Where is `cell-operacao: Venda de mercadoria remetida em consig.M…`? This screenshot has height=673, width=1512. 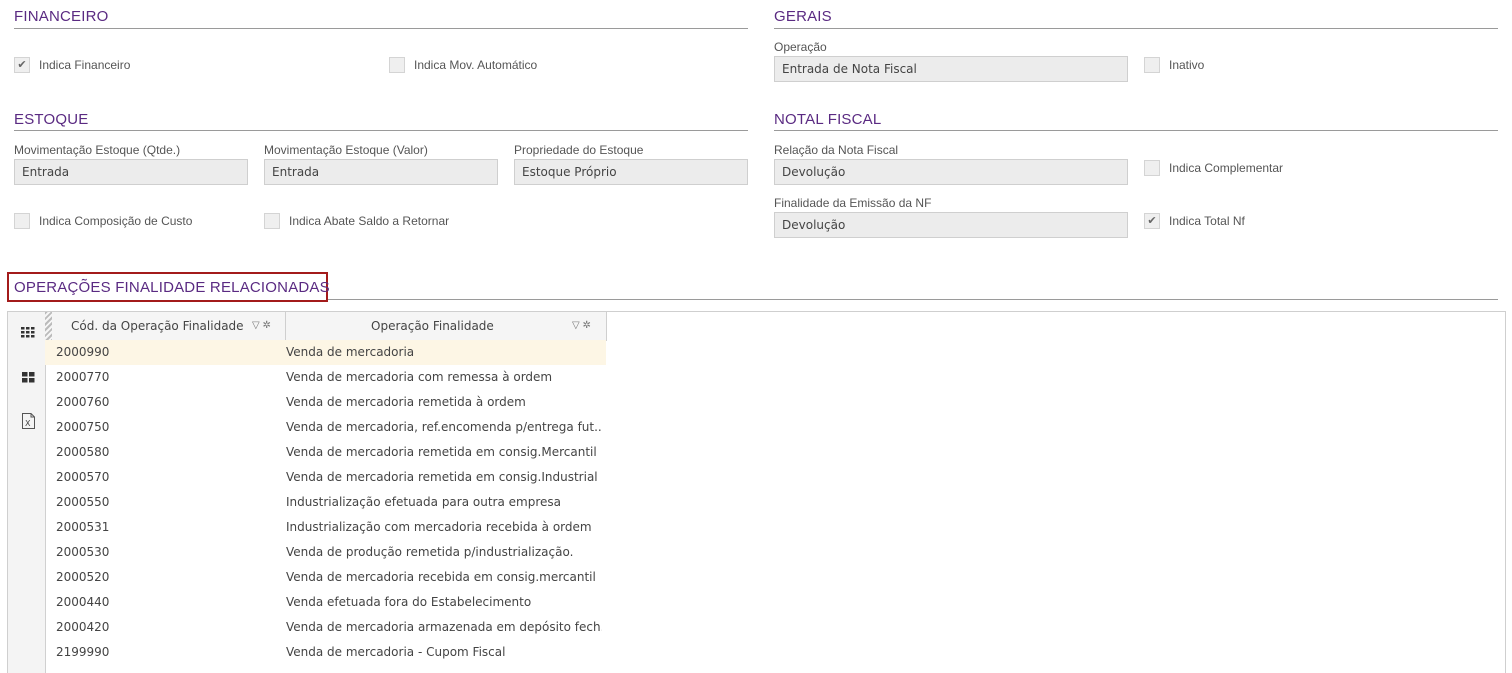
cell-operacao: Venda de mercadoria remetida em consig.M… is located at coordinates (441, 452).